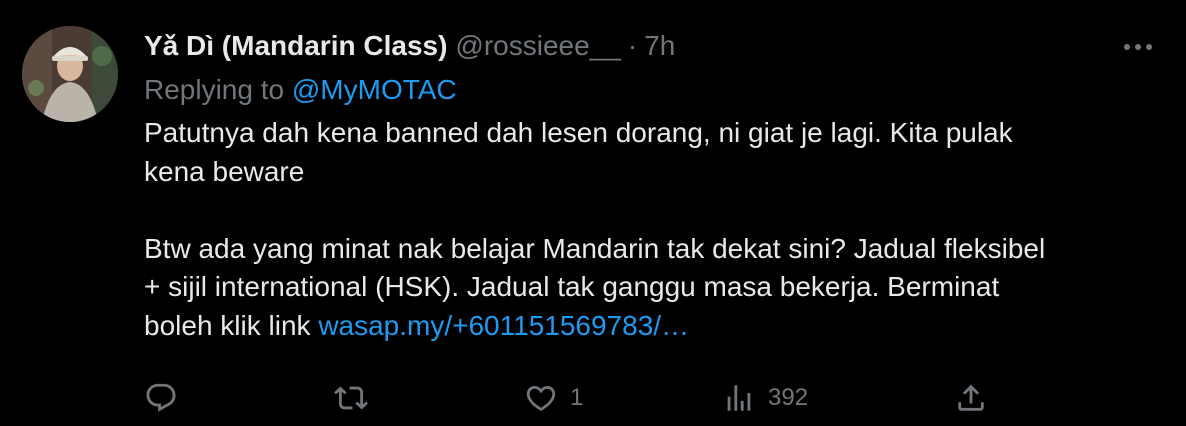  What do you see at coordinates (541, 398) in the screenshot?
I see `like-icon` at bounding box center [541, 398].